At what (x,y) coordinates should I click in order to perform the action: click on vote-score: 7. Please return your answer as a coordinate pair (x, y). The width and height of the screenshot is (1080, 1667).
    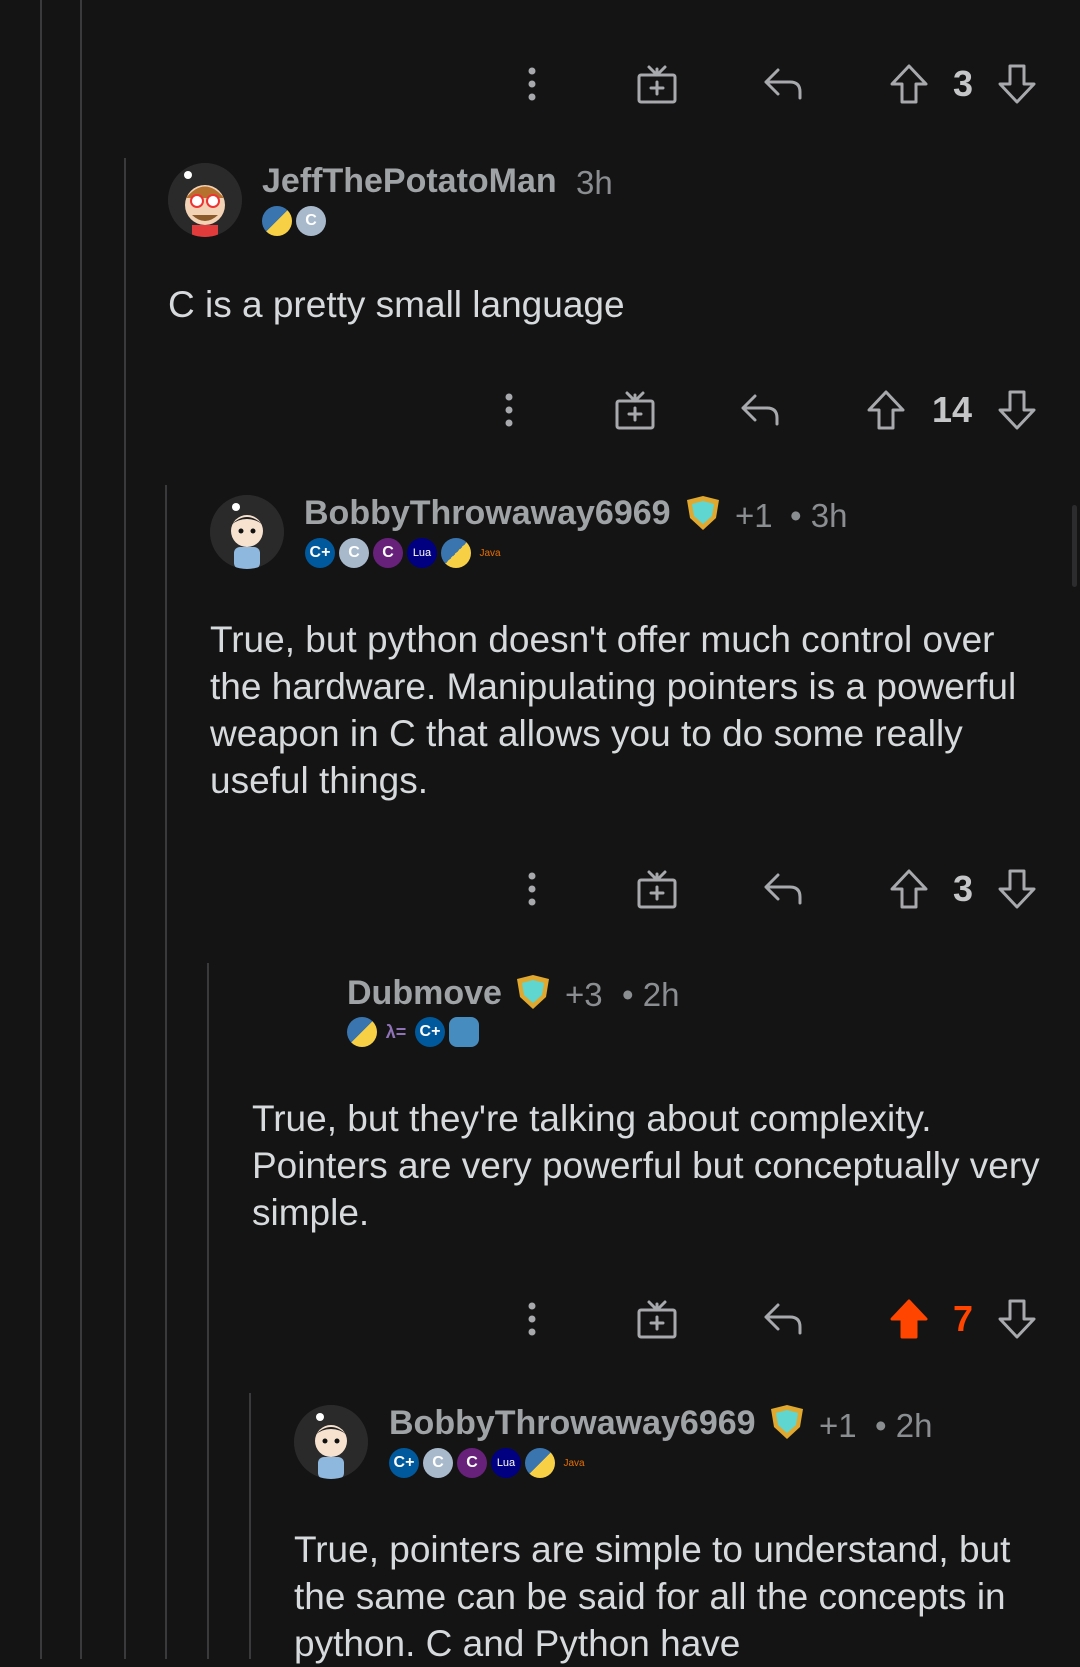
    Looking at the image, I should click on (963, 1318).